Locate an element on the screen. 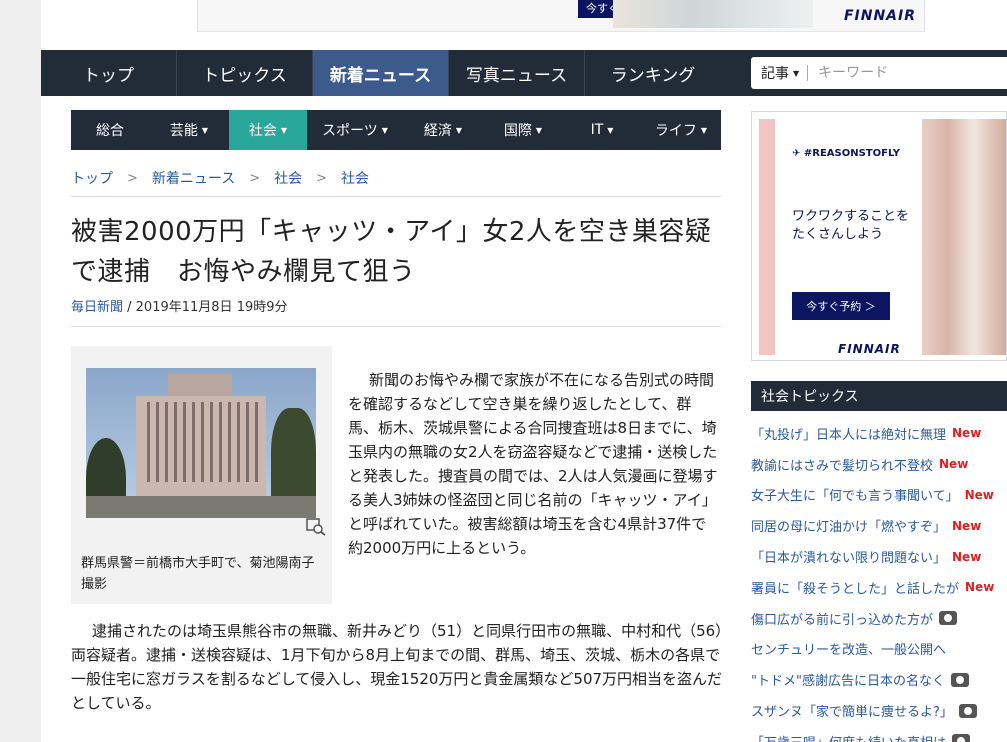  ad-hashtag: ✈ #REASONSTOFLY is located at coordinates (846, 153).